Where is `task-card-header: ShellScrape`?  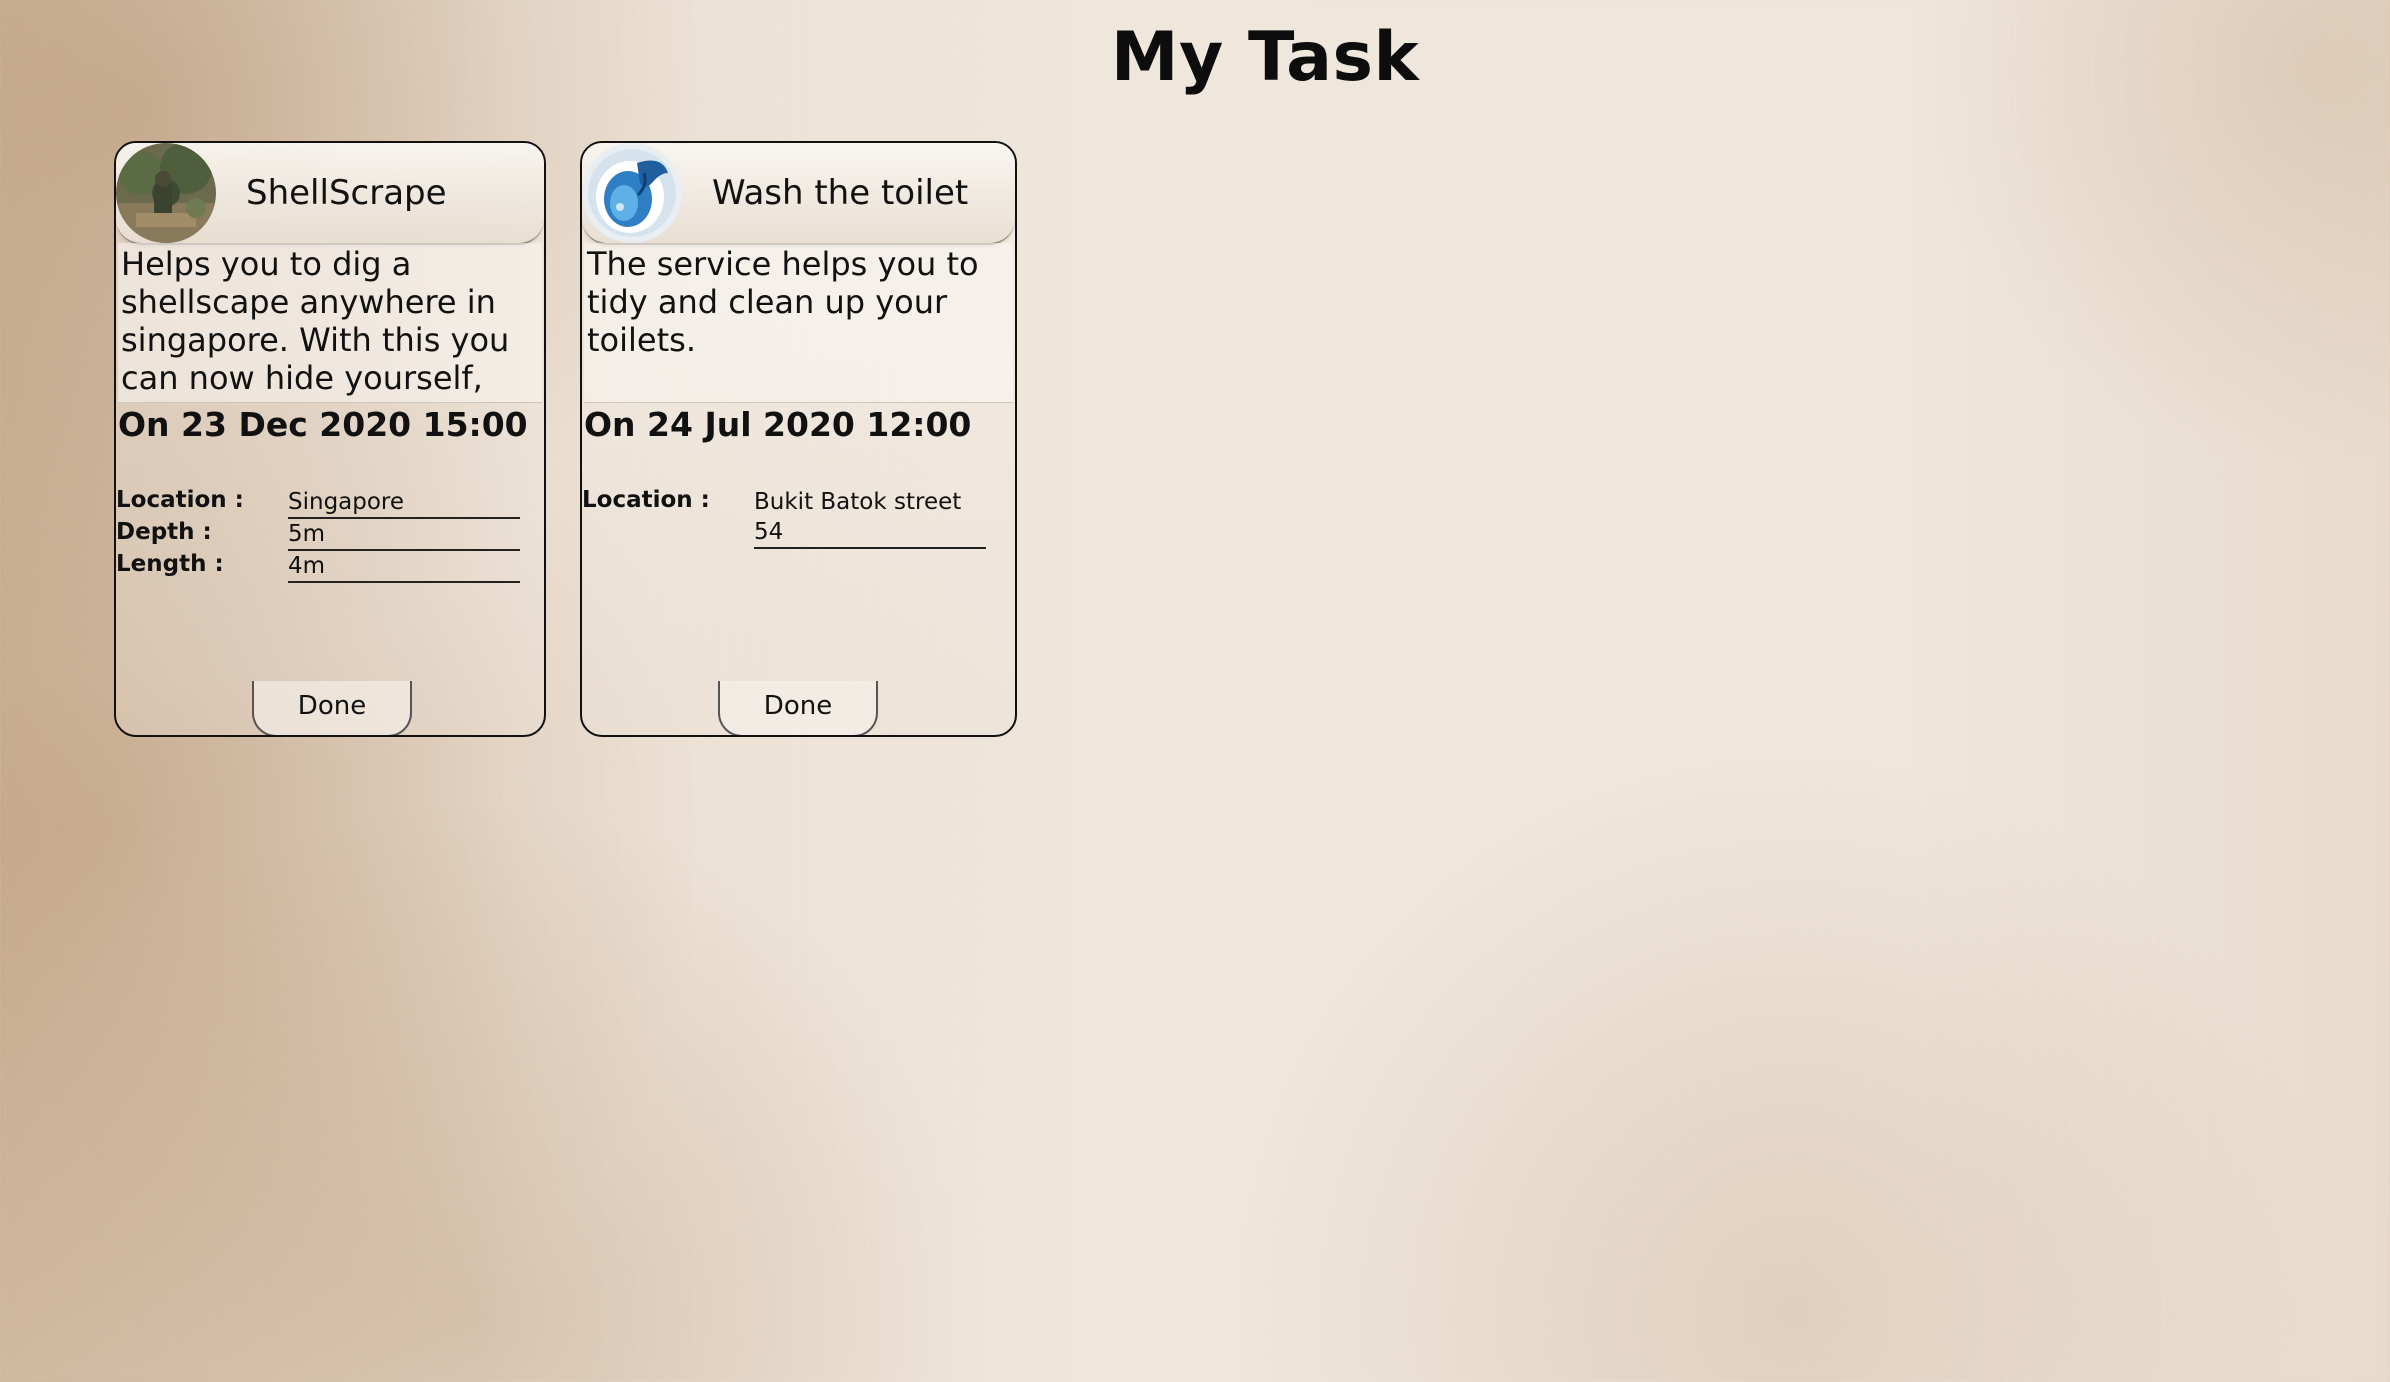
task-card-header: ShellScrape is located at coordinates (330, 194).